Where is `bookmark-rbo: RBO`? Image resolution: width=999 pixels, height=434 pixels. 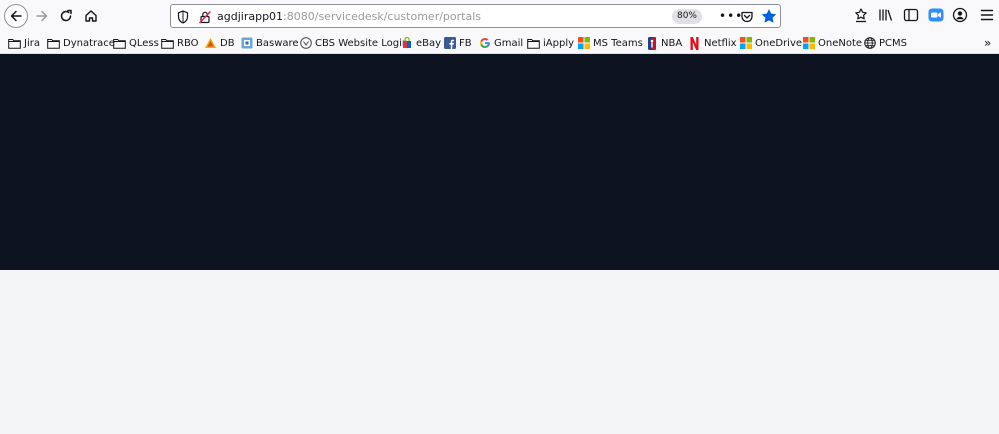 bookmark-rbo: RBO is located at coordinates (180, 43).